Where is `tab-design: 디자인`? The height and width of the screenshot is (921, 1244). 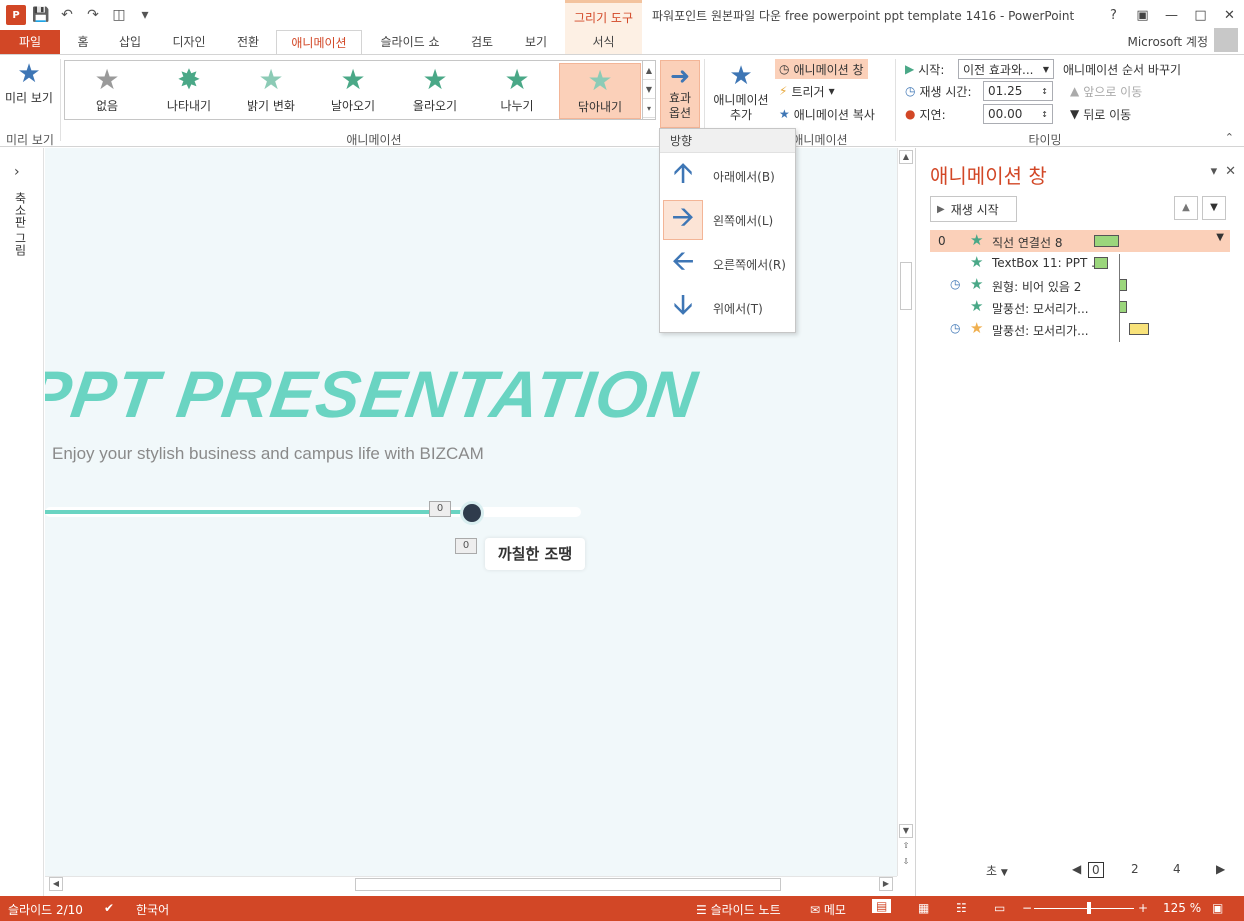
tab-design: 디자인 is located at coordinates (189, 42).